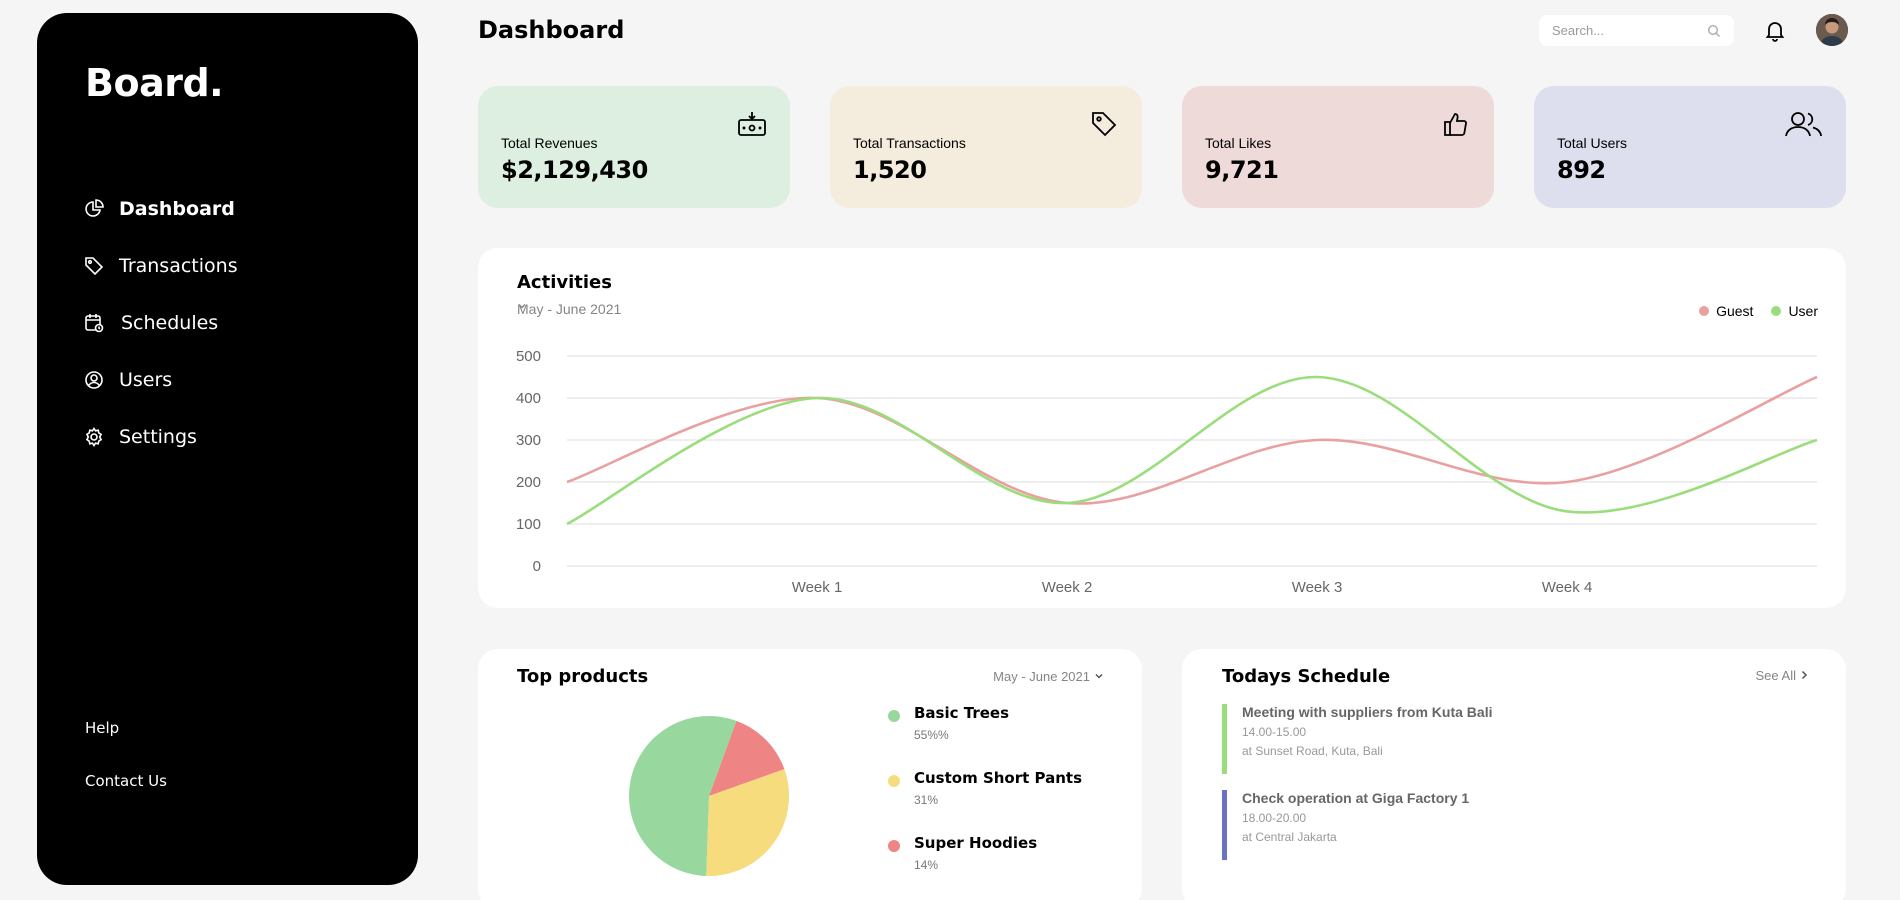 This screenshot has width=1900, height=900. I want to click on sidebar-item-dashboard: Dashboard, so click(160, 208).